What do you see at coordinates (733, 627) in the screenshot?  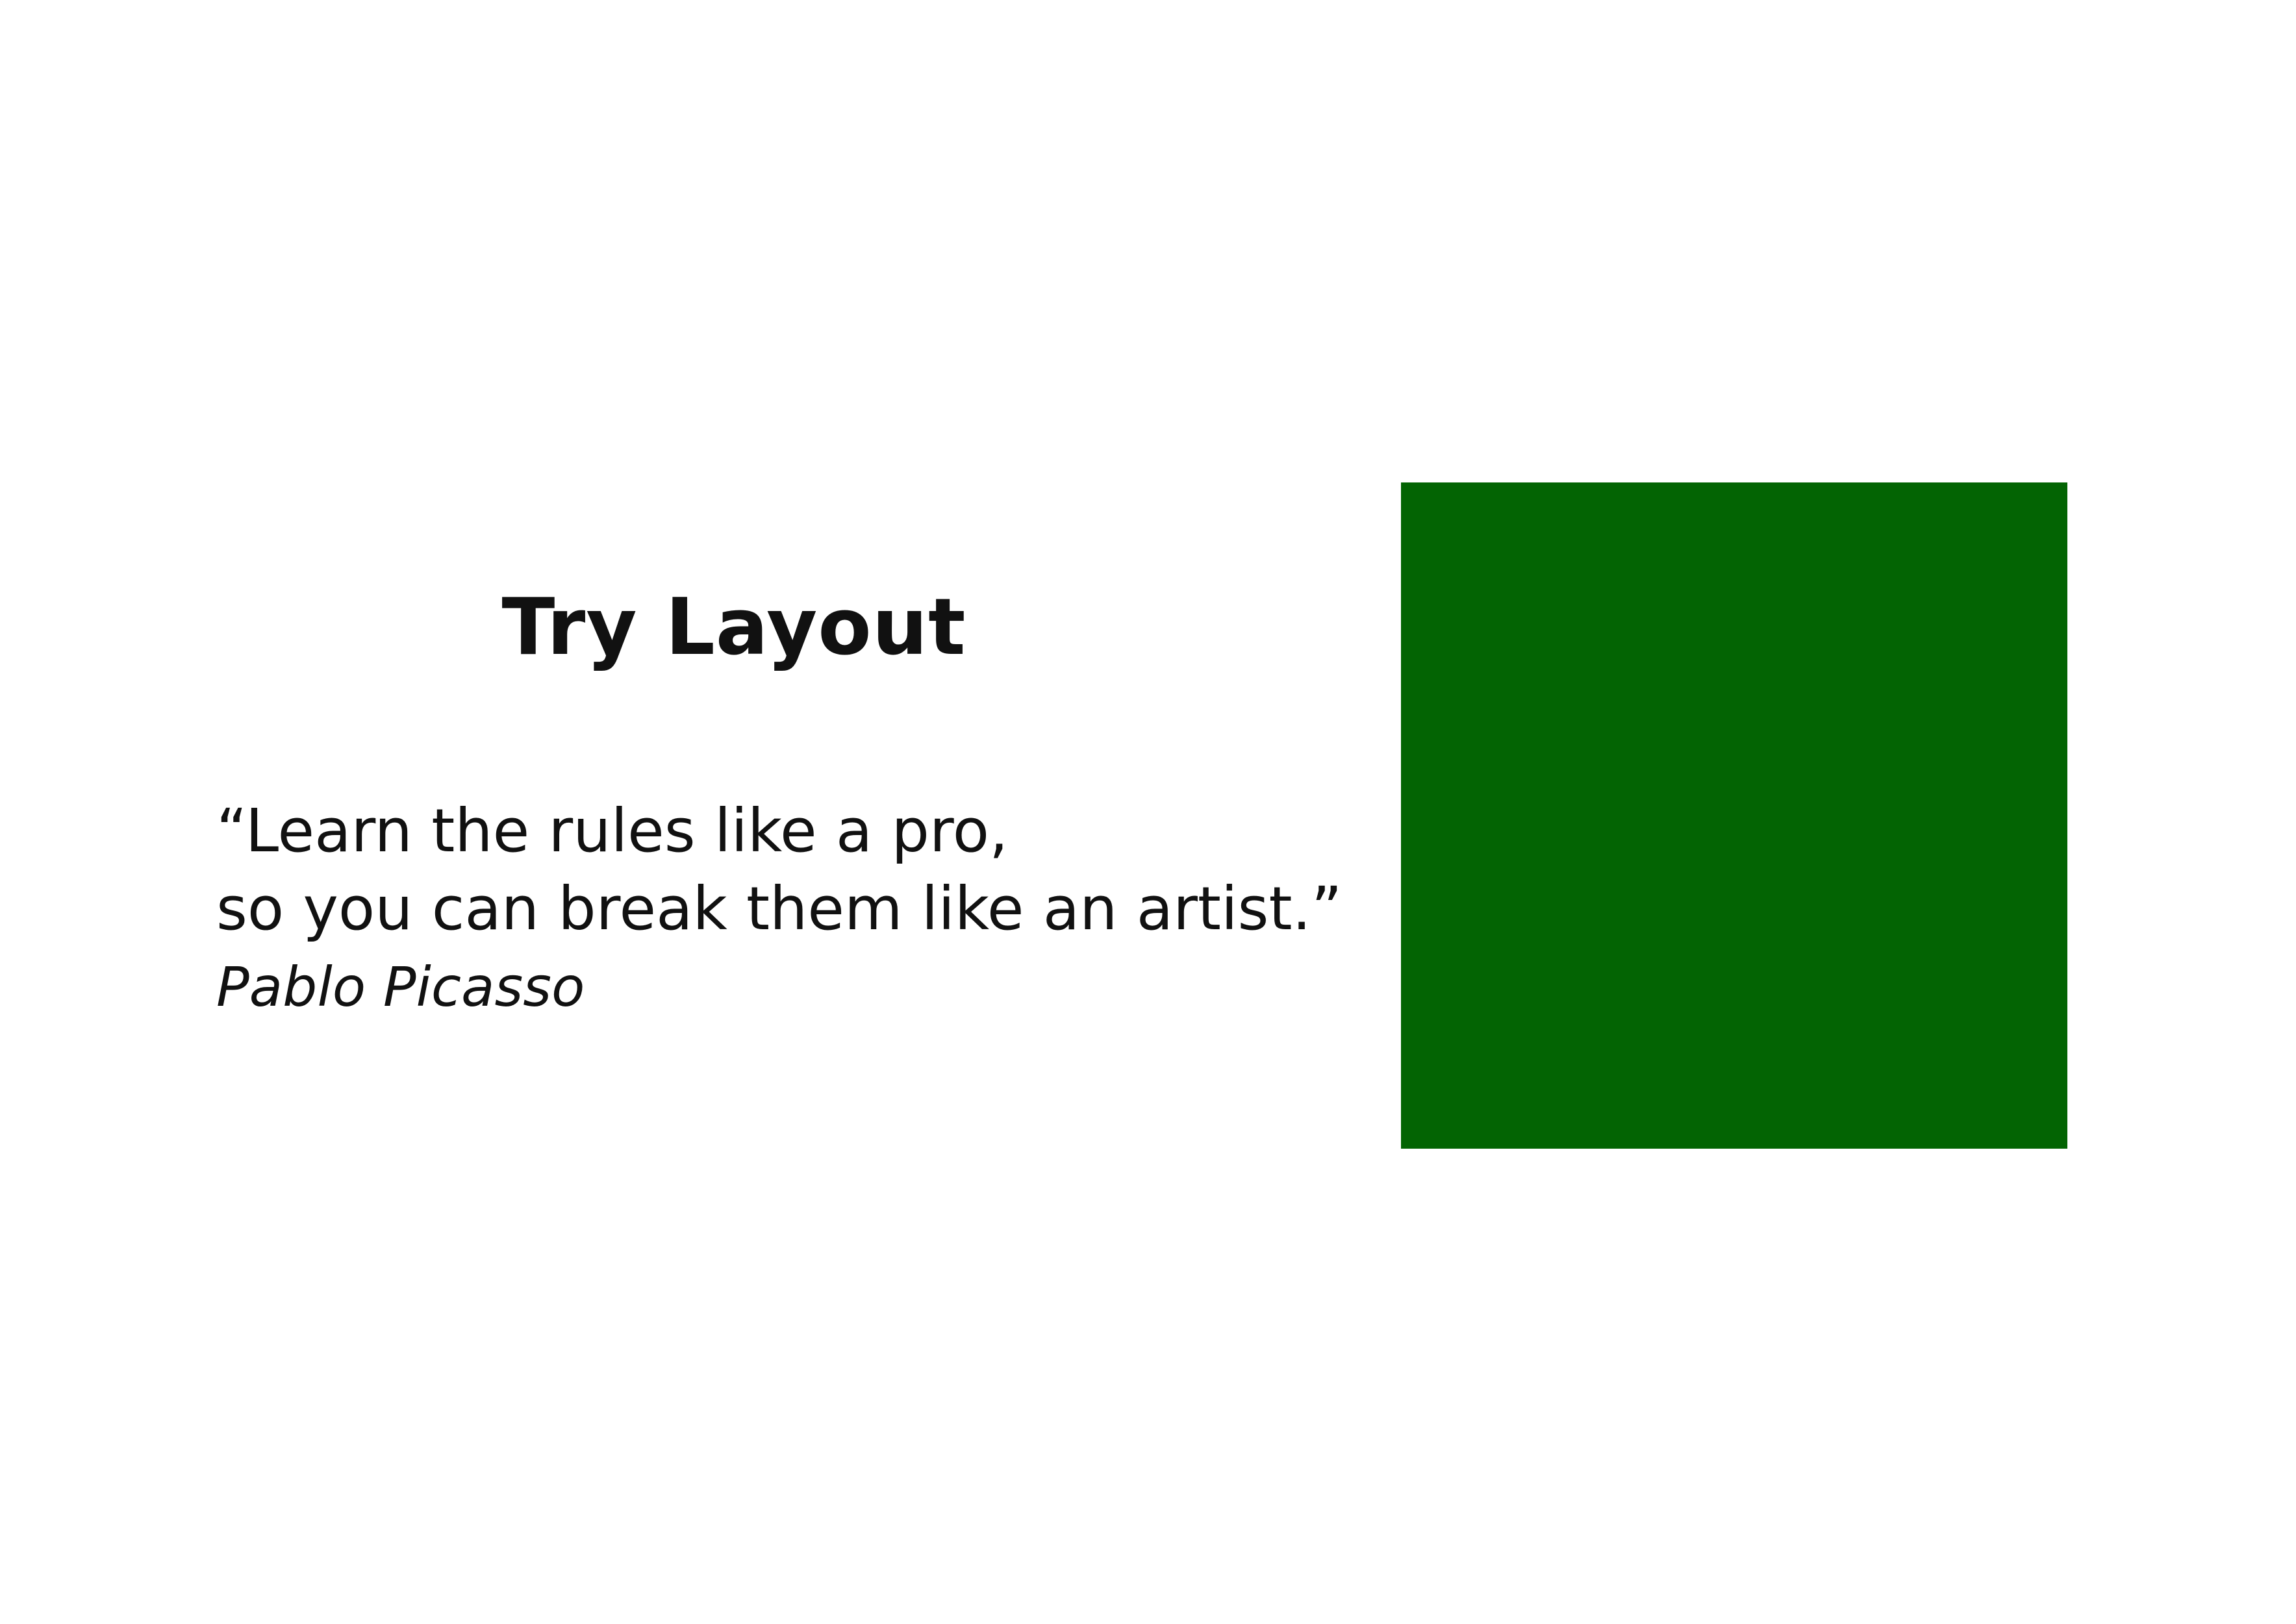 I see `slide-title: Try Layout` at bounding box center [733, 627].